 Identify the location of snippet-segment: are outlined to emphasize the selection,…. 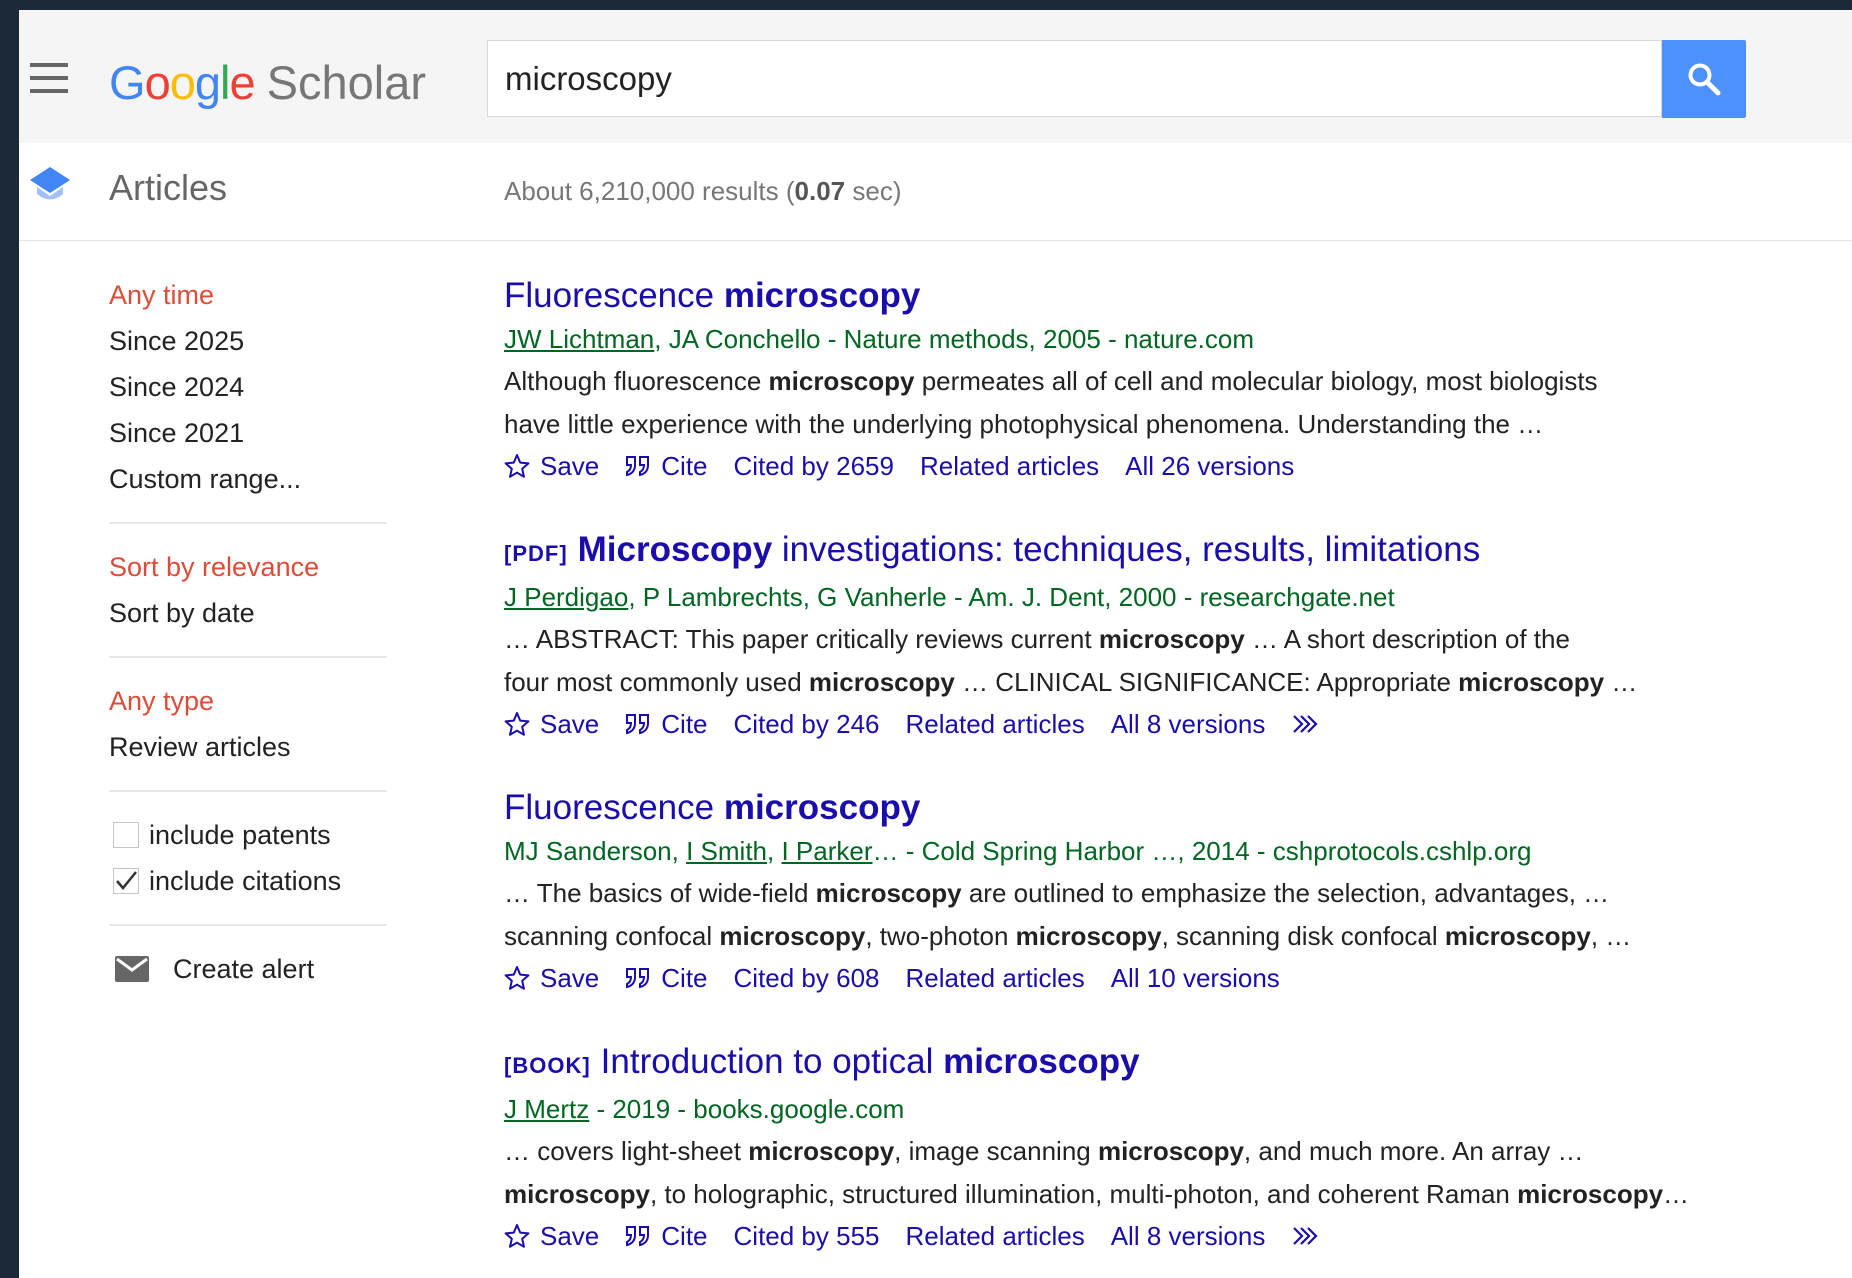
(1285, 893).